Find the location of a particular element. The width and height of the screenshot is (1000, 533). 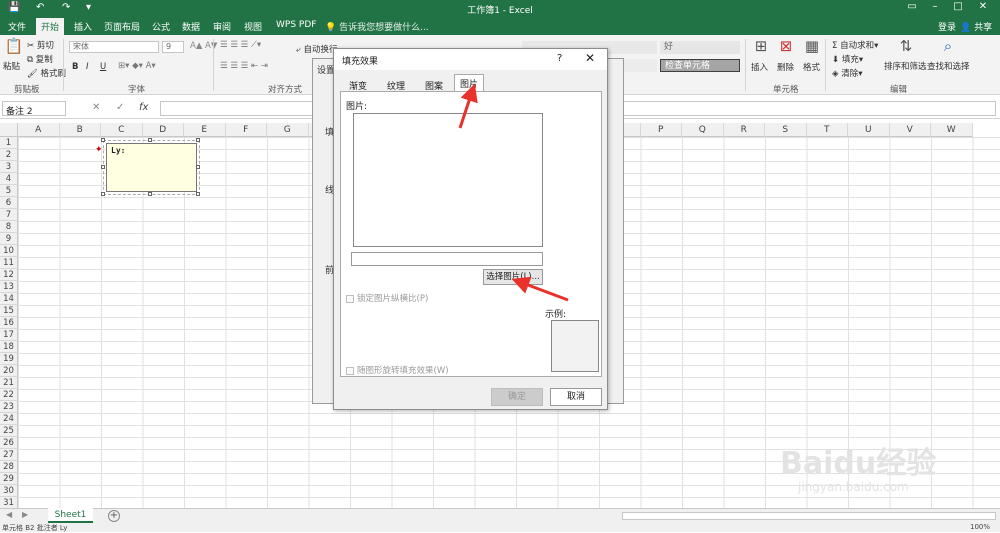

tab-picture: 图片 is located at coordinates (469, 83).